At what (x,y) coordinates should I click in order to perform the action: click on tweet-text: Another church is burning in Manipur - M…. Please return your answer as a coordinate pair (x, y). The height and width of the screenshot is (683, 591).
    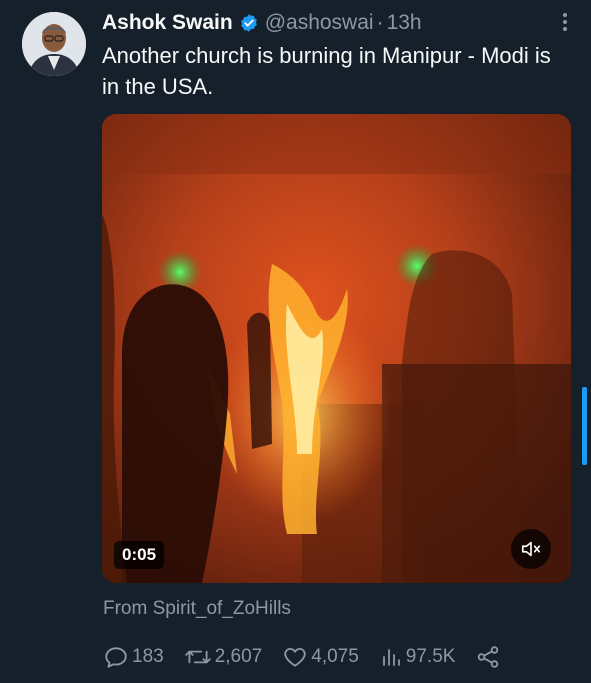
    Looking at the image, I should click on (326, 71).